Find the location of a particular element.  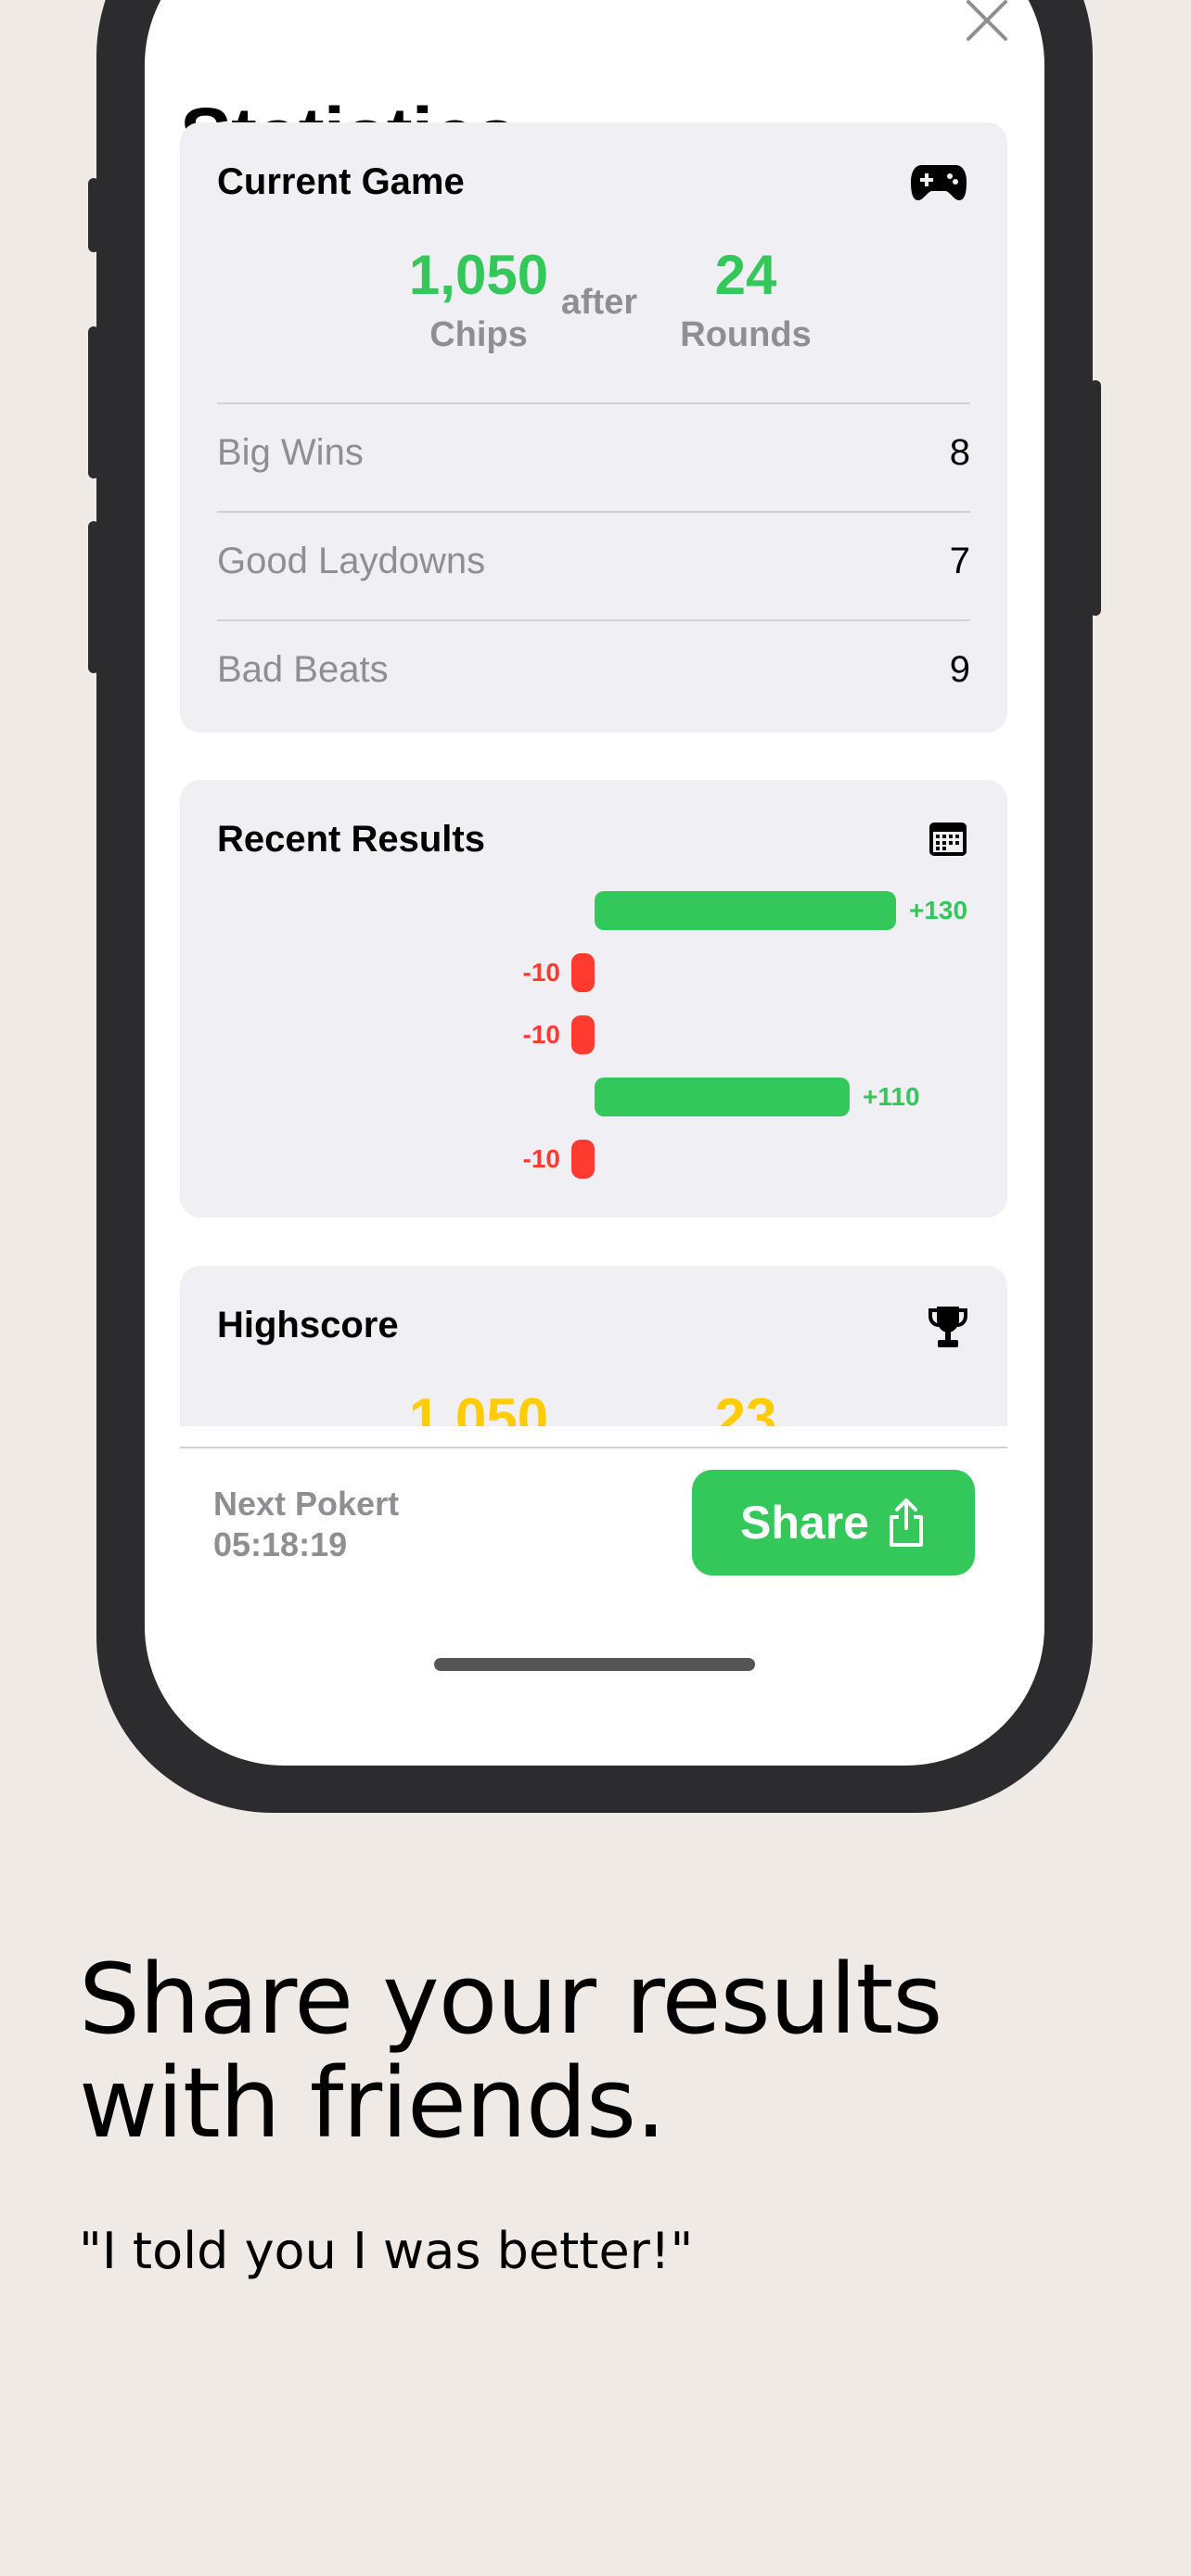

stat-row-good-laydowns: Good Laydowns 7 is located at coordinates (593, 565).